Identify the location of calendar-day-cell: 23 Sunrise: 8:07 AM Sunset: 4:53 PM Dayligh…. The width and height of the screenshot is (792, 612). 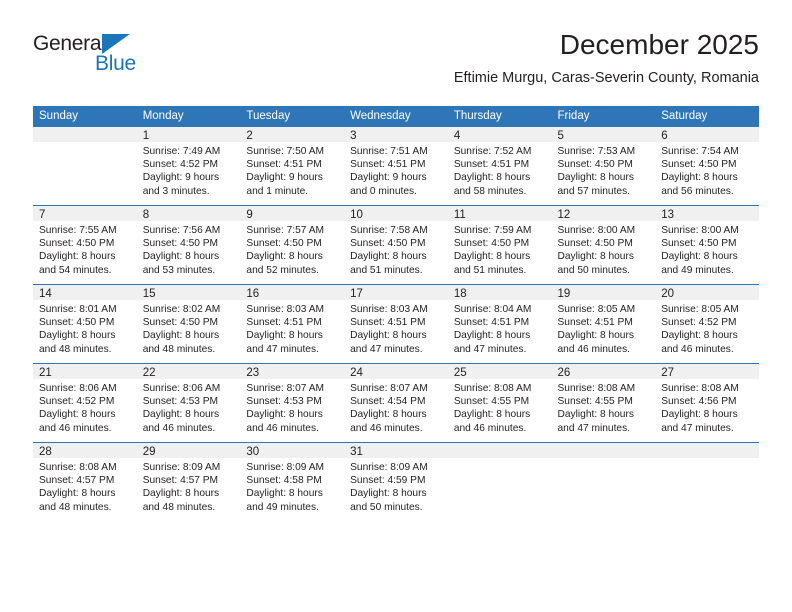
(292, 403).